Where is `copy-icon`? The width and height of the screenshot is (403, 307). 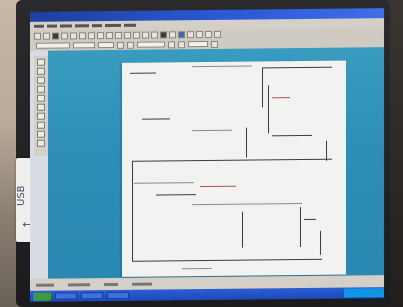
copy-icon is located at coordinates (82, 35).